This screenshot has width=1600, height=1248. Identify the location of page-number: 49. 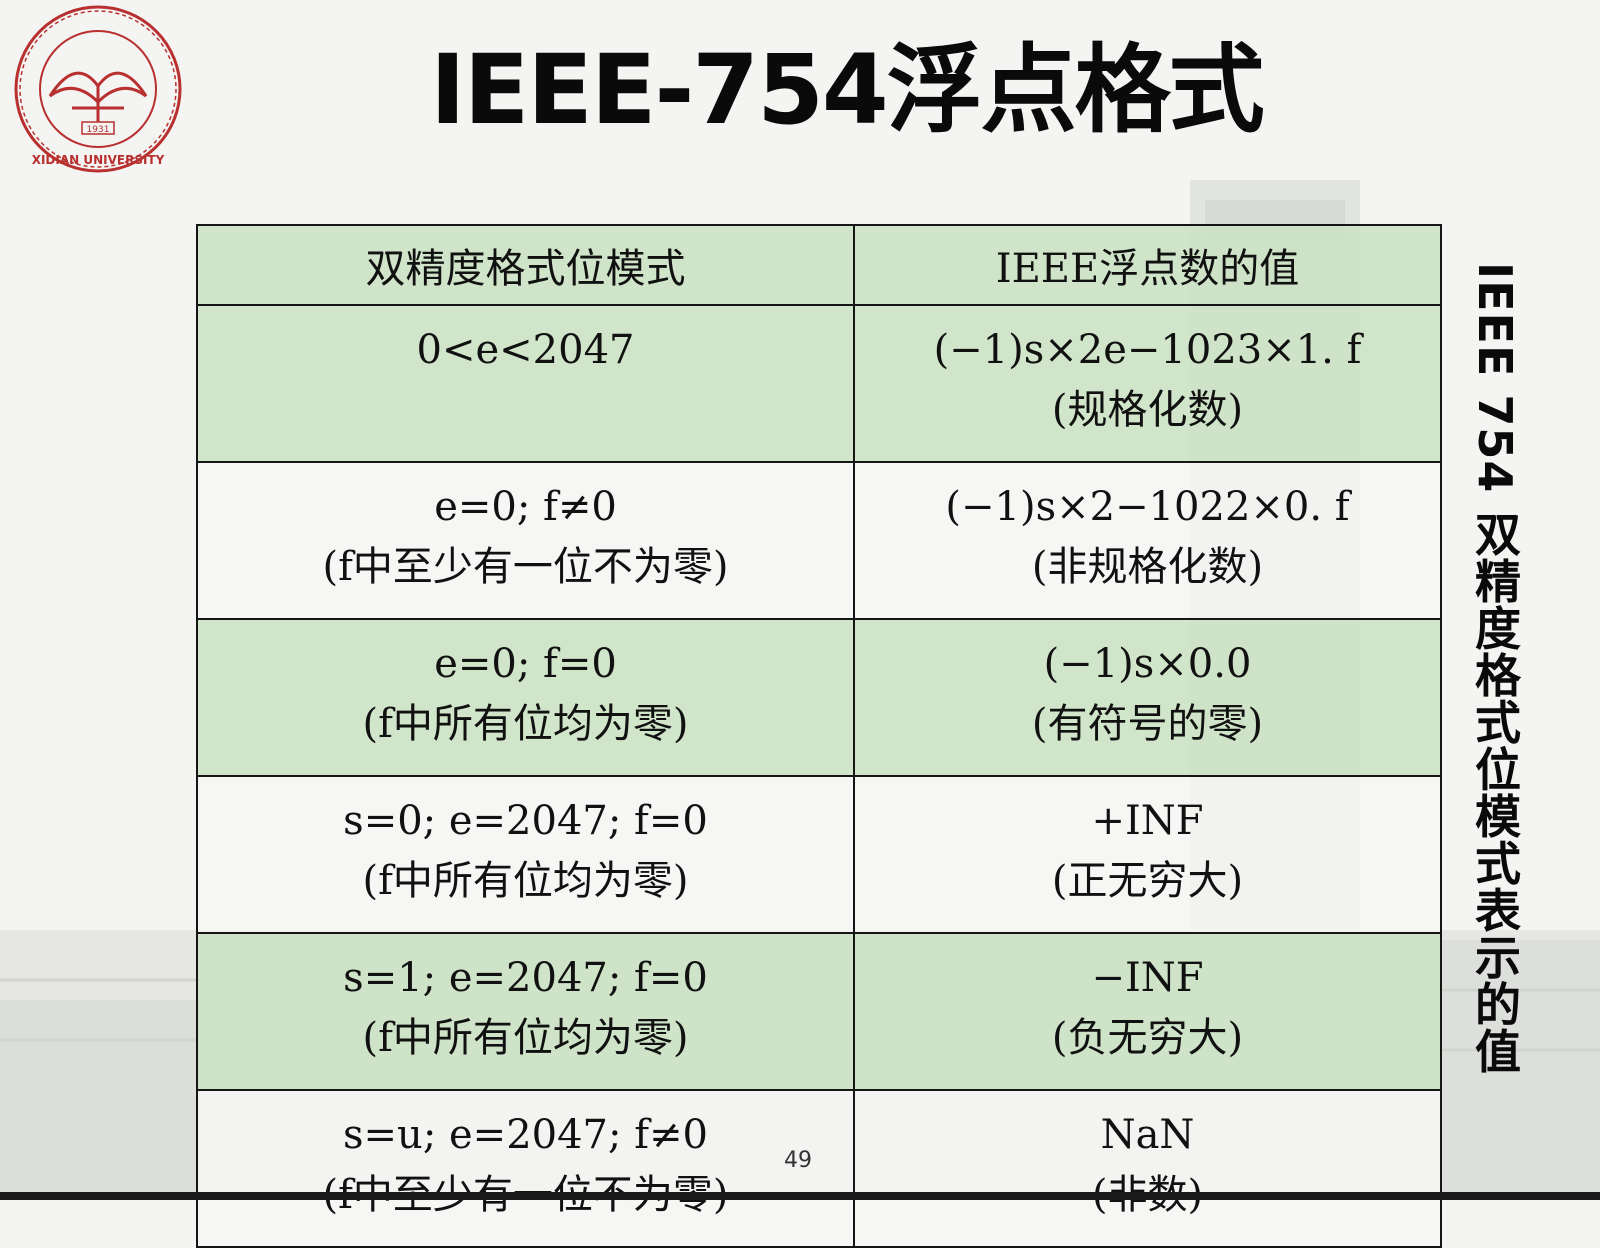
(798, 1160).